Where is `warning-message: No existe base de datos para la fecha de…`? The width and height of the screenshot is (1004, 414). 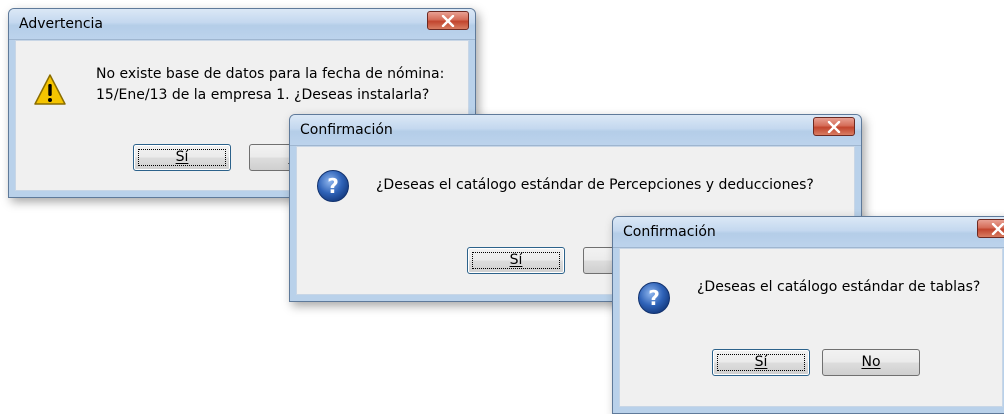 warning-message: No existe base de datos para la fecha de… is located at coordinates (270, 85).